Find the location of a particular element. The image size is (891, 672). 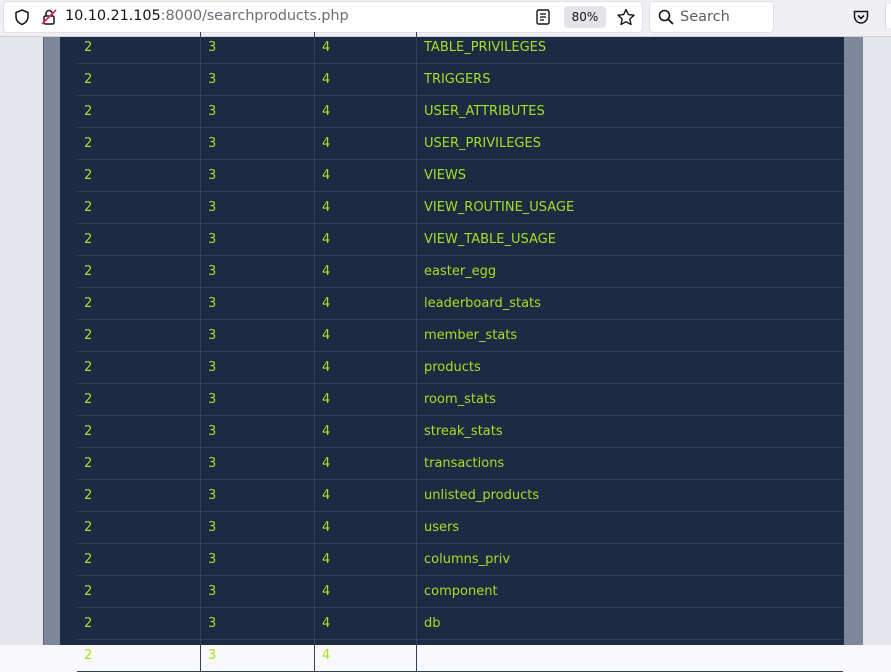

table-row: 2 3 4 room_stats is located at coordinates (460, 399).